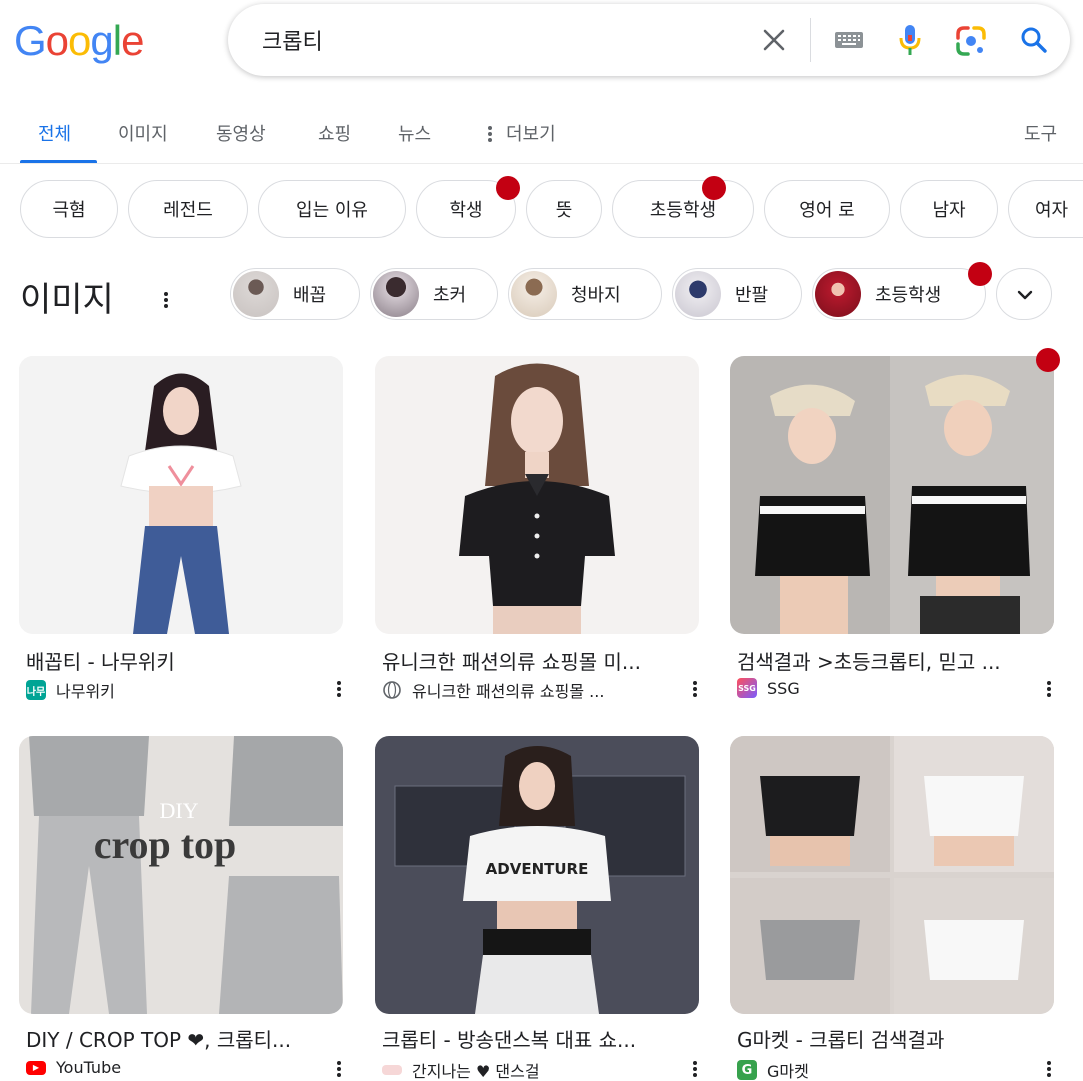 The height and width of the screenshot is (1081, 1083). I want to click on search-tabs: 전체 이미지 동영상 쇼핑 뉴스 더보기 도구, so click(541, 137).